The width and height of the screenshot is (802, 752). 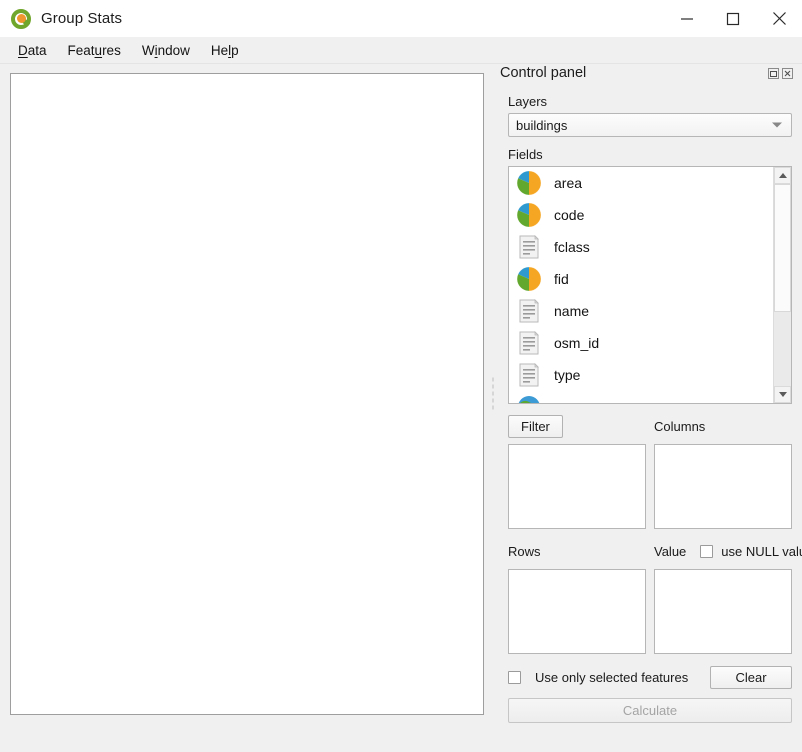 I want to click on close-panel-button, so click(x=787, y=73).